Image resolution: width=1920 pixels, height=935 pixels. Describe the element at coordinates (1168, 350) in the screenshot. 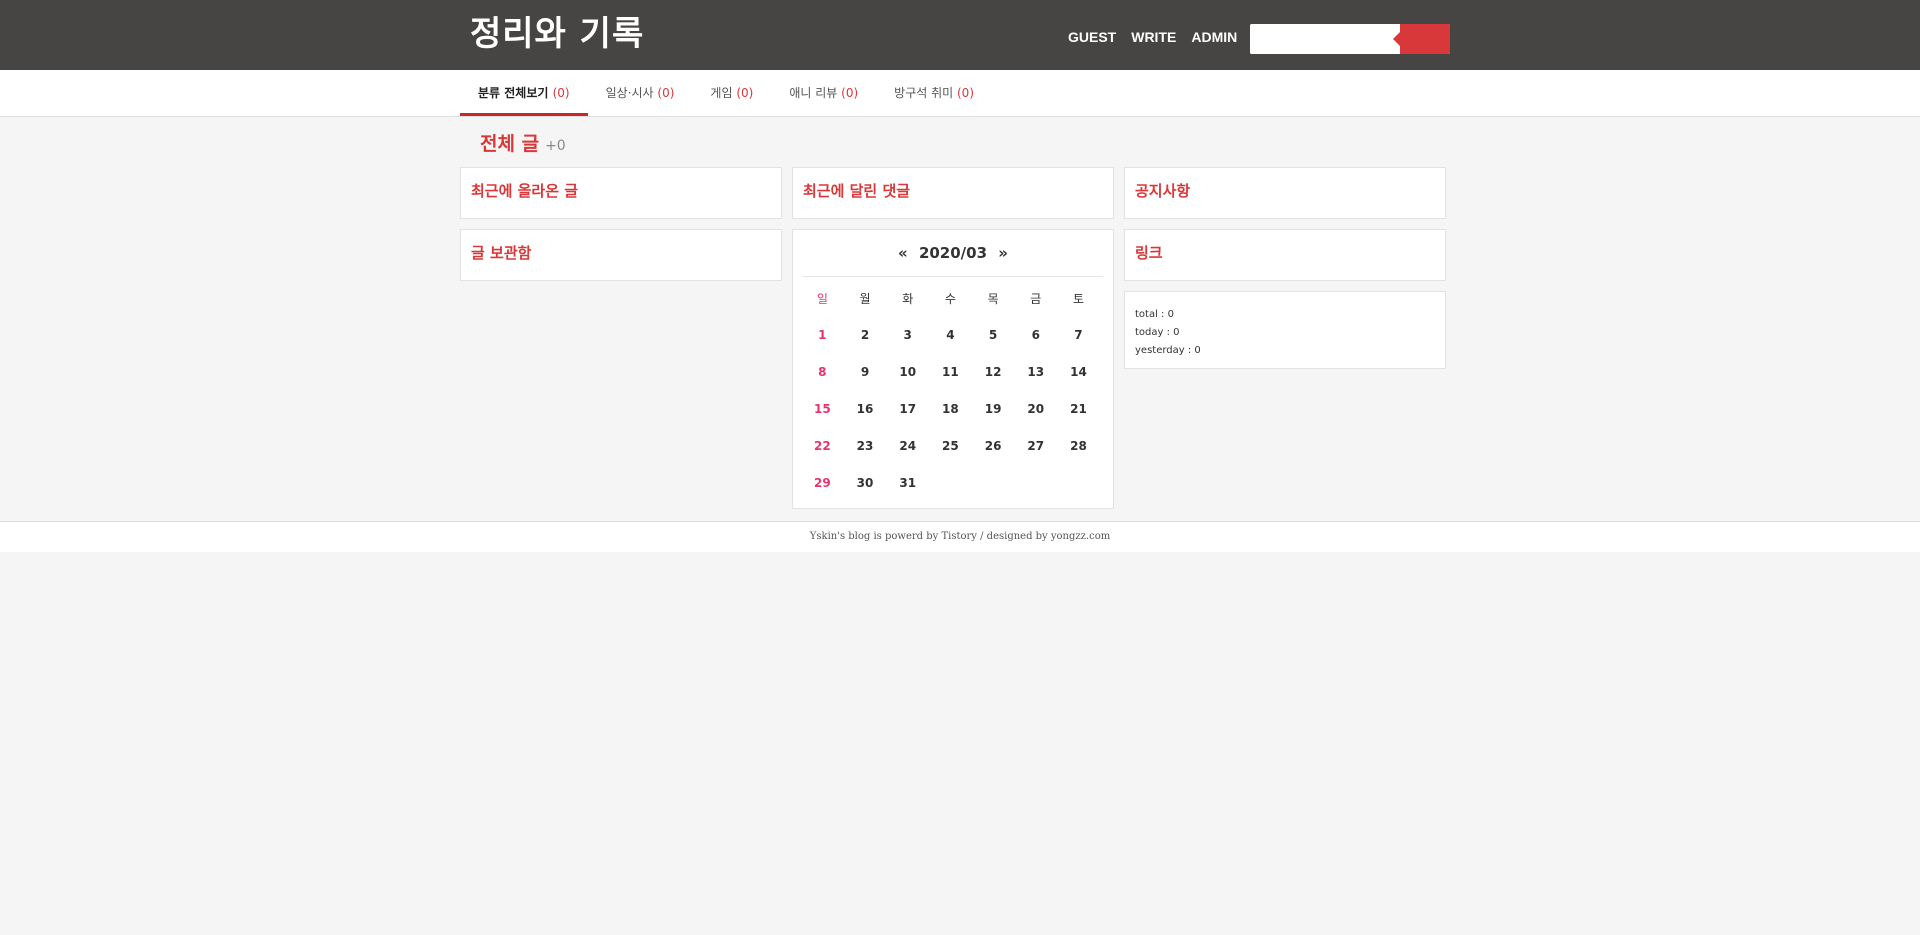

I see `counter-yesterday: yesterday : 0` at that location.